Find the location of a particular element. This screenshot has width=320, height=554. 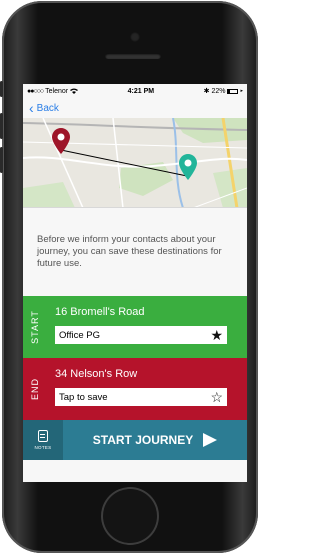

volume-down-button is located at coordinates (1, 160).